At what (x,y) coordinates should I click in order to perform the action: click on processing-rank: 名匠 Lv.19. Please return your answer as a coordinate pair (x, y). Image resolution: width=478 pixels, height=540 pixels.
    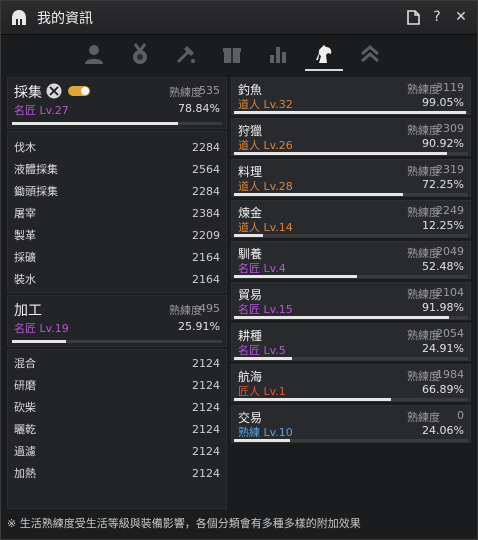
    Looking at the image, I should click on (41, 328).